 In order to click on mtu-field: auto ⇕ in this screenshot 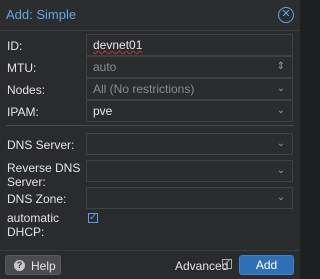, I will do `click(189, 67)`.